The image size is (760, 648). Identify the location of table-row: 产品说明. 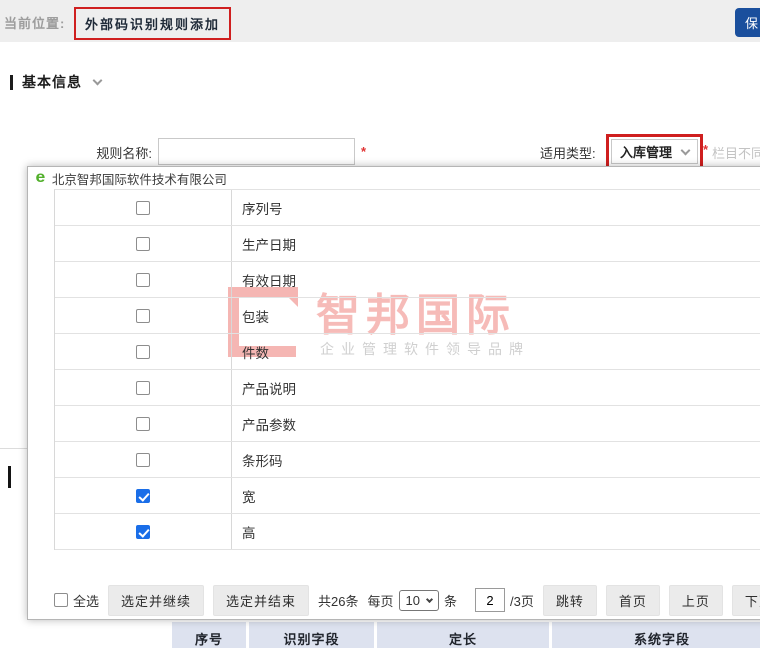
(407, 388).